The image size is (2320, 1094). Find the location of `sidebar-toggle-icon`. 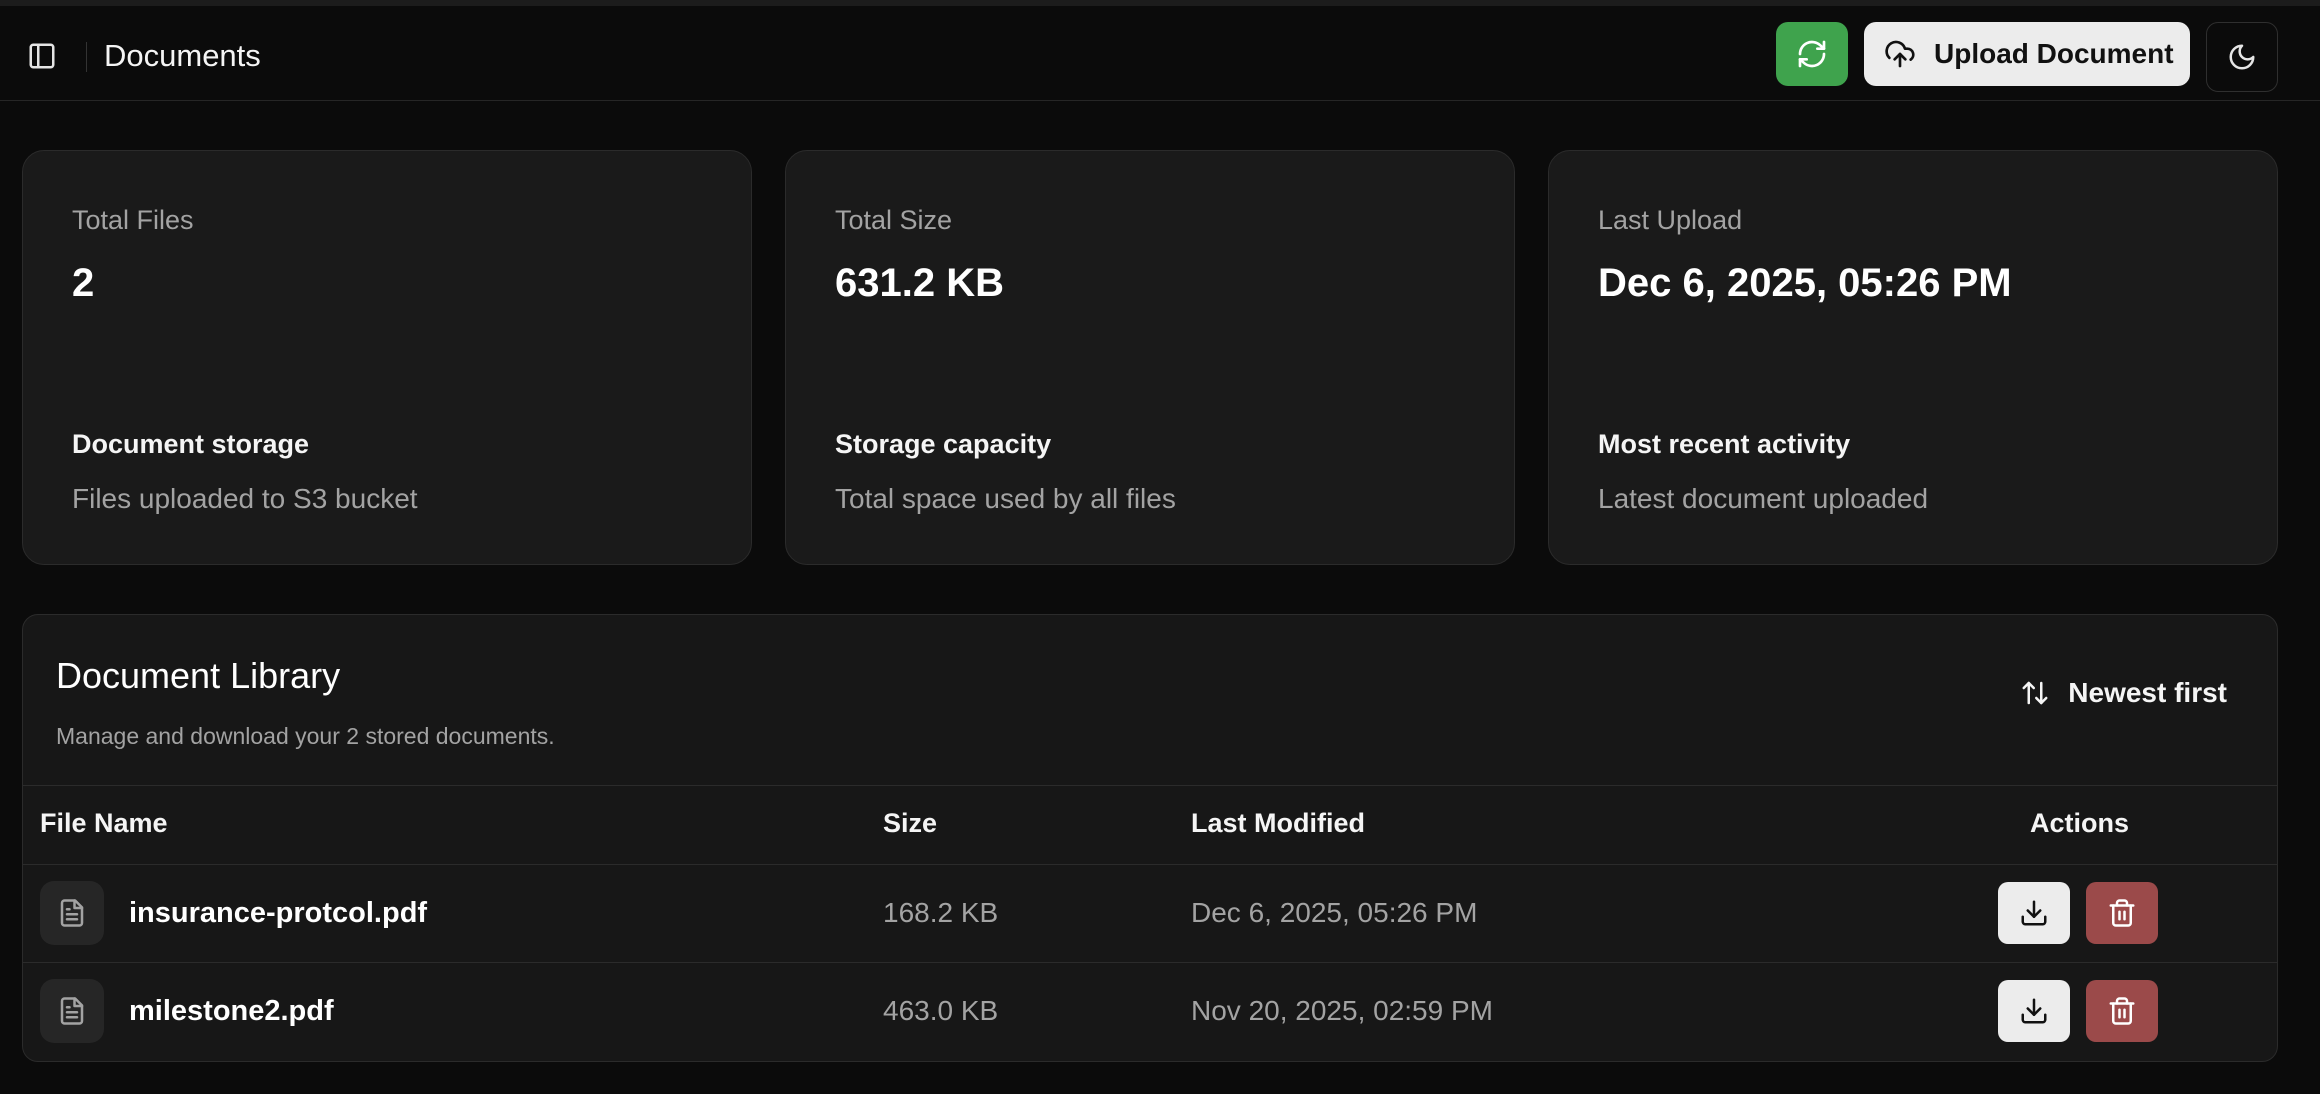

sidebar-toggle-icon is located at coordinates (42, 56).